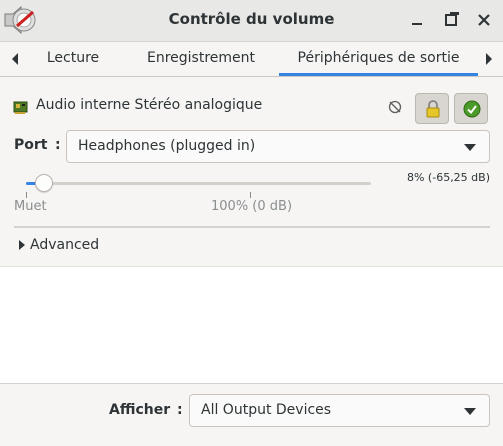  I want to click on tab-peripheriques-de-sortie: Périphériques de sortie, so click(378, 59).